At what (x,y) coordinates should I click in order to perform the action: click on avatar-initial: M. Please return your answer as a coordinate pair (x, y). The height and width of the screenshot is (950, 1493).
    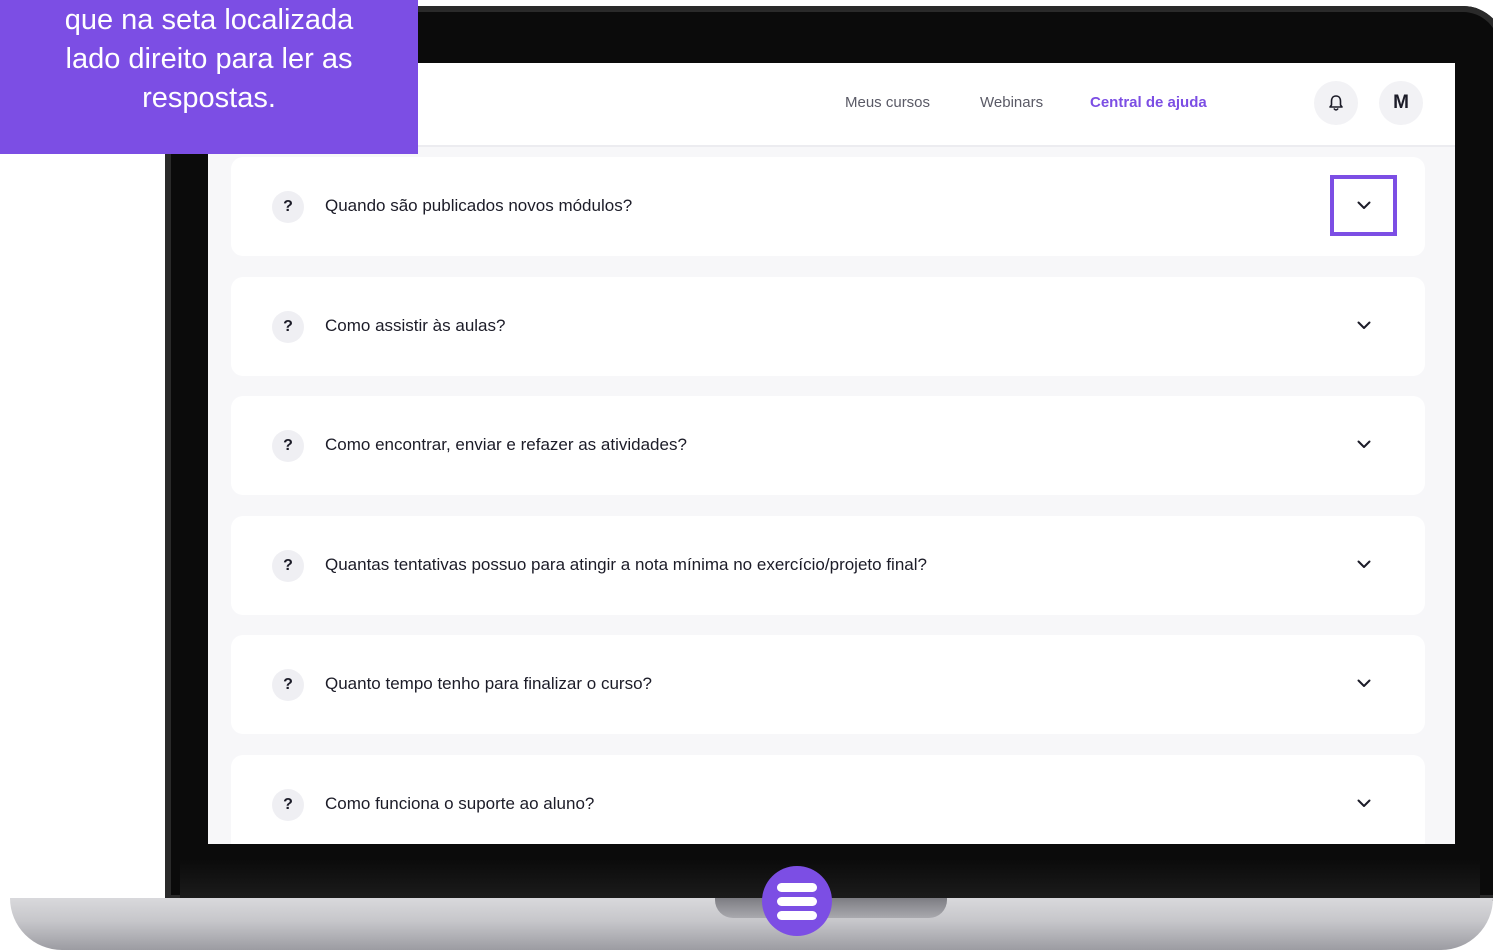
    Looking at the image, I should click on (1401, 102).